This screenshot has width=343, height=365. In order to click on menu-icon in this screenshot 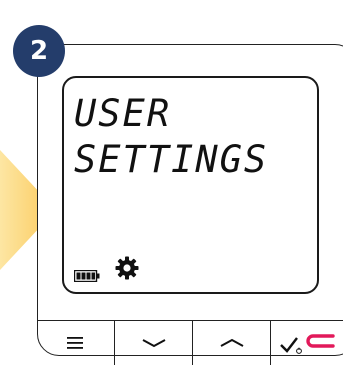, I will do `click(74, 342)`.